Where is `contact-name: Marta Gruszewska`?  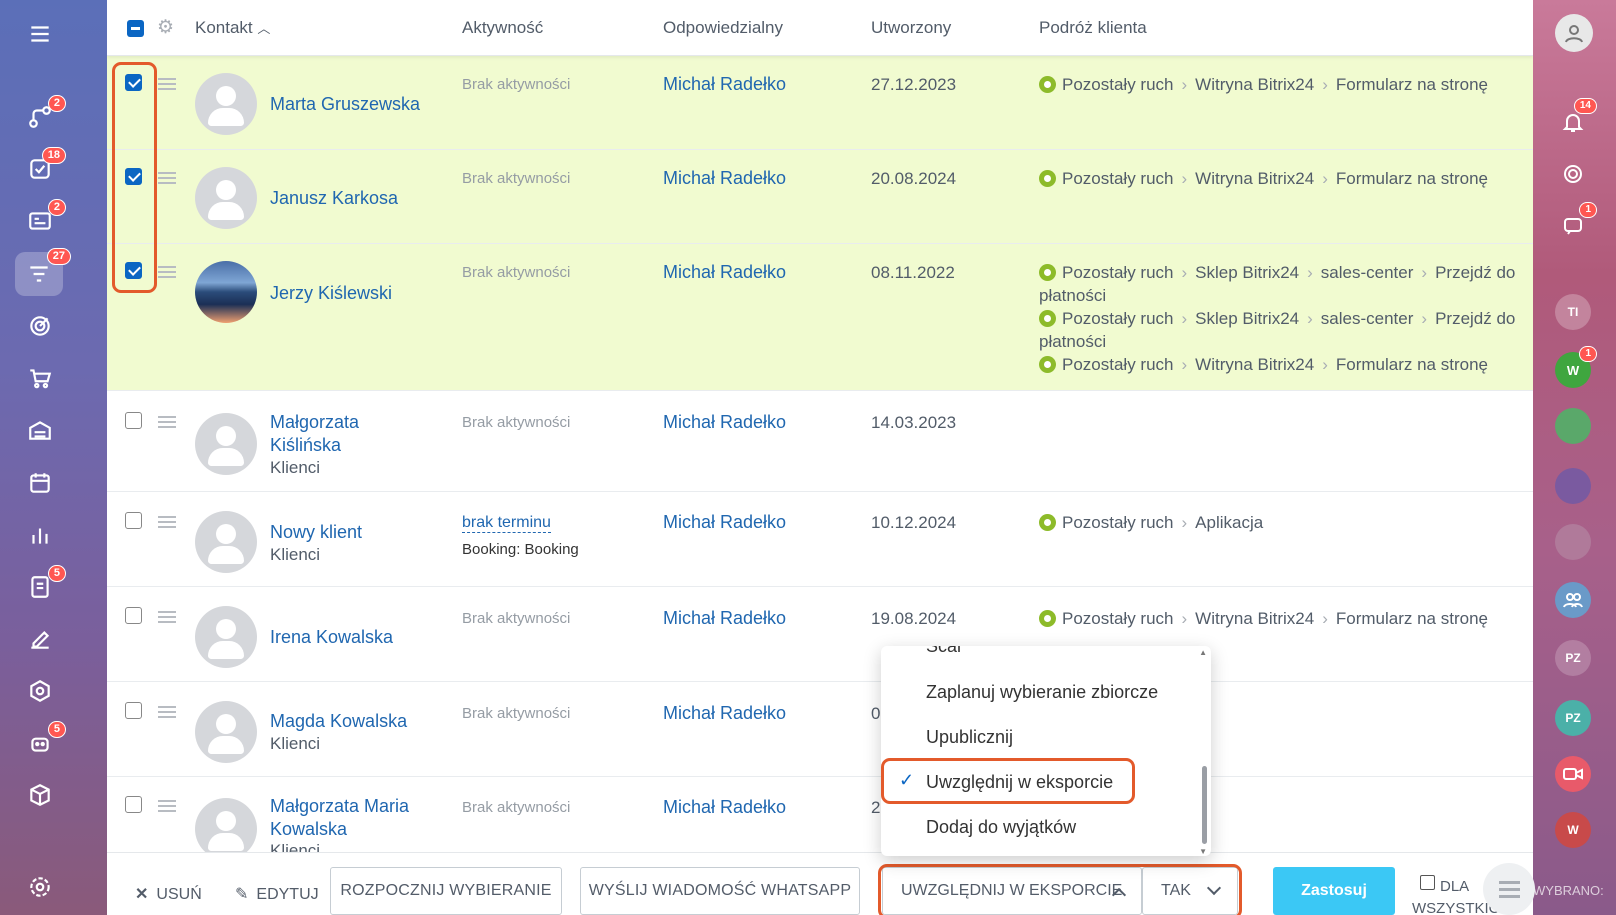
contact-name: Marta Gruszewska is located at coordinates (345, 104).